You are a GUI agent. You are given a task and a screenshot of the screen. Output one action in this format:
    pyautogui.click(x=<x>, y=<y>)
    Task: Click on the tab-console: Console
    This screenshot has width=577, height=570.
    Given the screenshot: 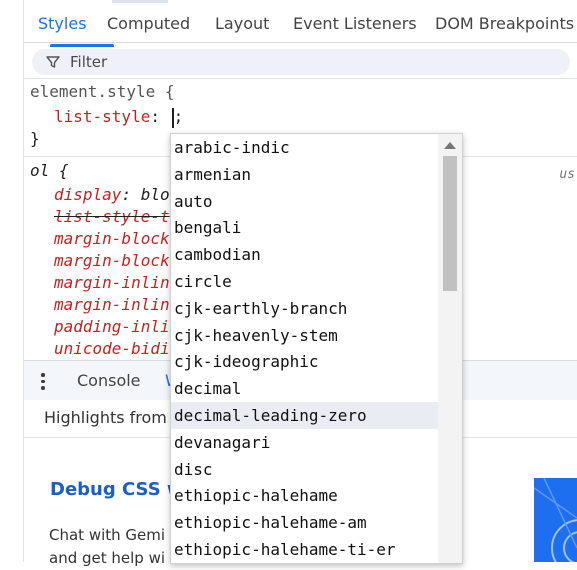 What is the action you would take?
    pyautogui.click(x=109, y=380)
    